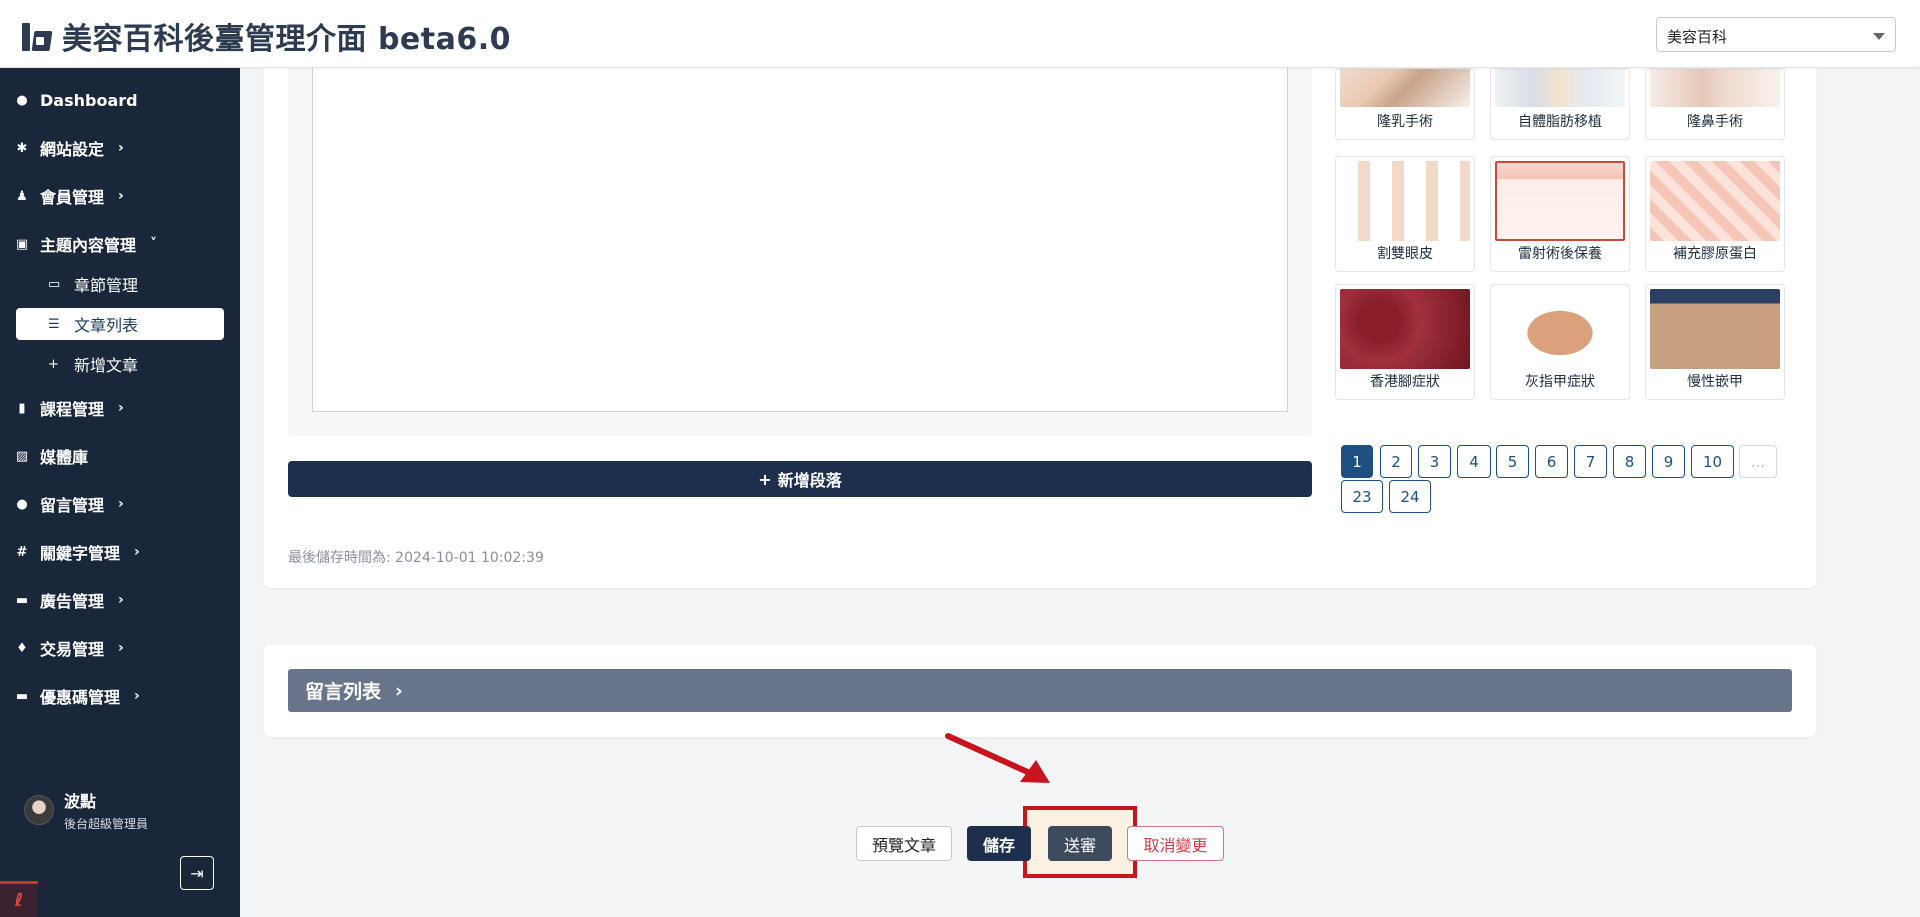  I want to click on gallery-image: 隆鼻手術, so click(1715, 104).